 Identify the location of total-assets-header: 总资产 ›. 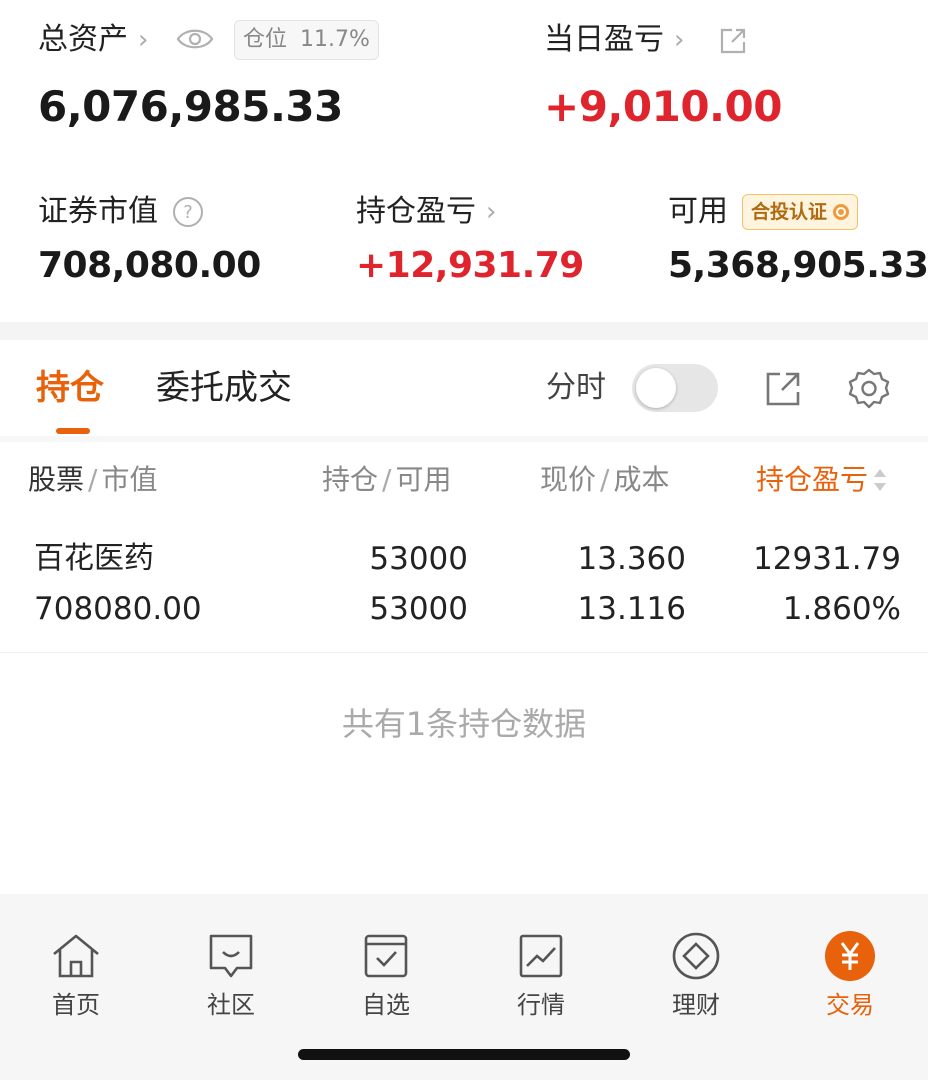
(93, 40).